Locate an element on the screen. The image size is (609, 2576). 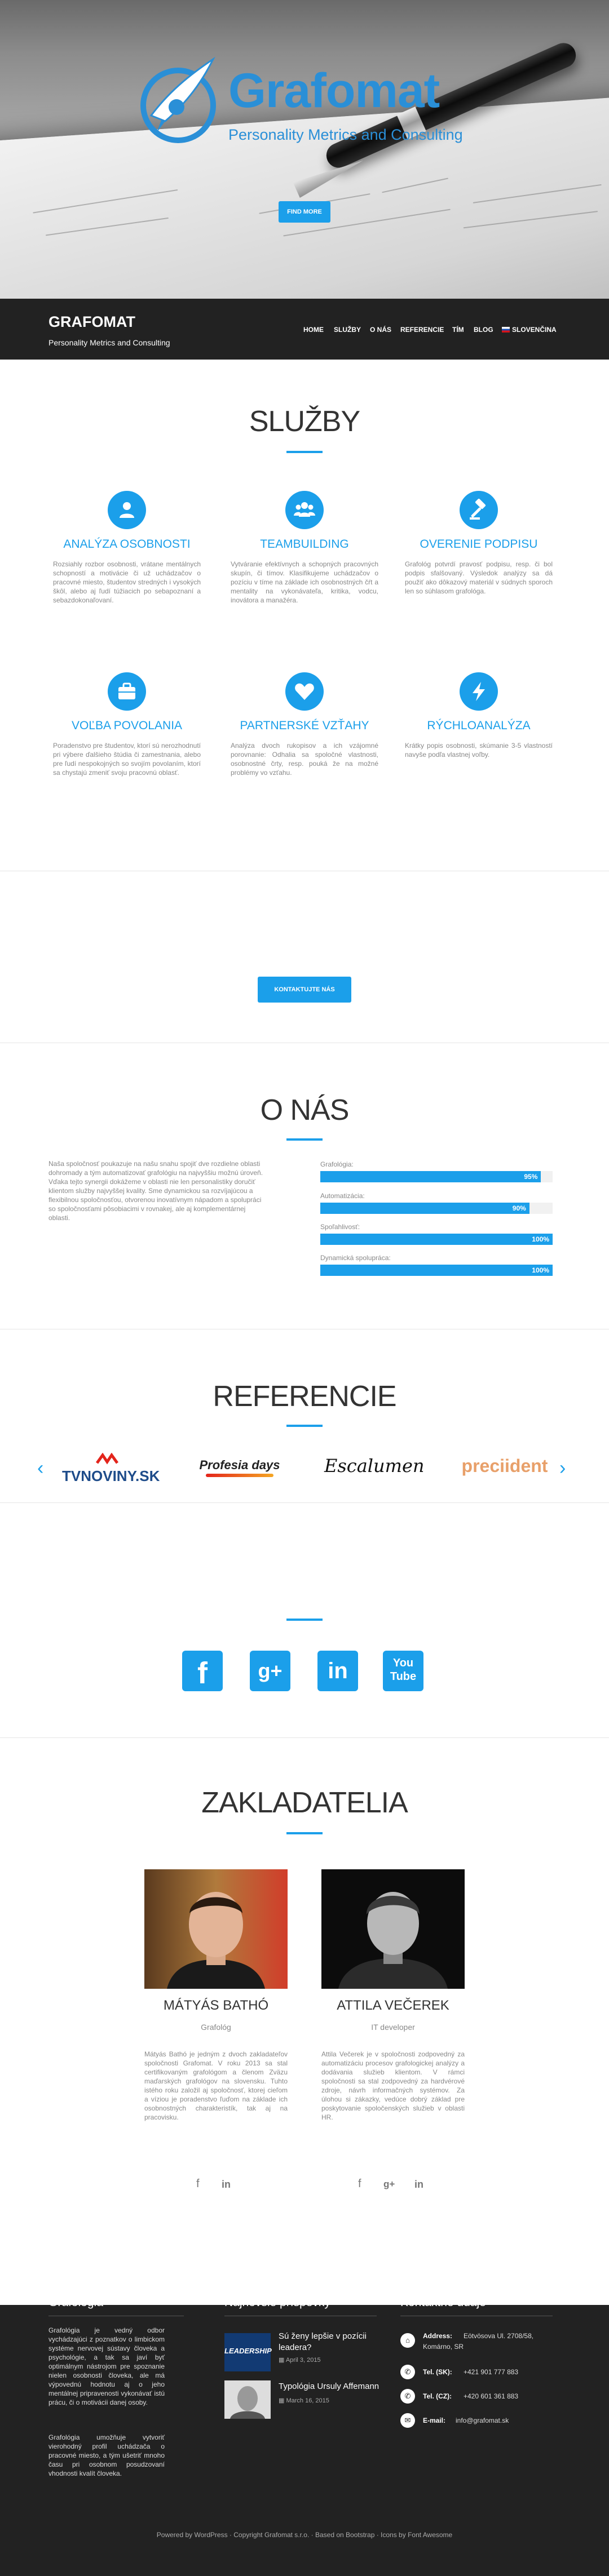
grafomat-logo-icon is located at coordinates (178, 99).